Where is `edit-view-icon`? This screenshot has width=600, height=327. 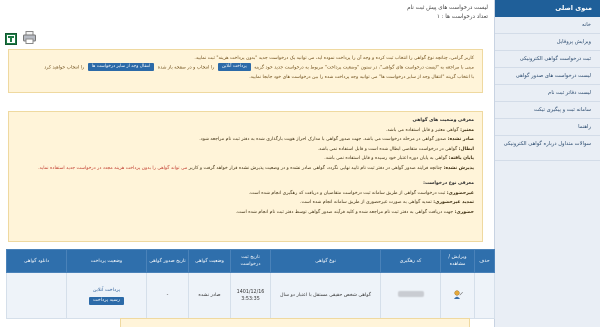 edit-view-icon is located at coordinates (458, 295).